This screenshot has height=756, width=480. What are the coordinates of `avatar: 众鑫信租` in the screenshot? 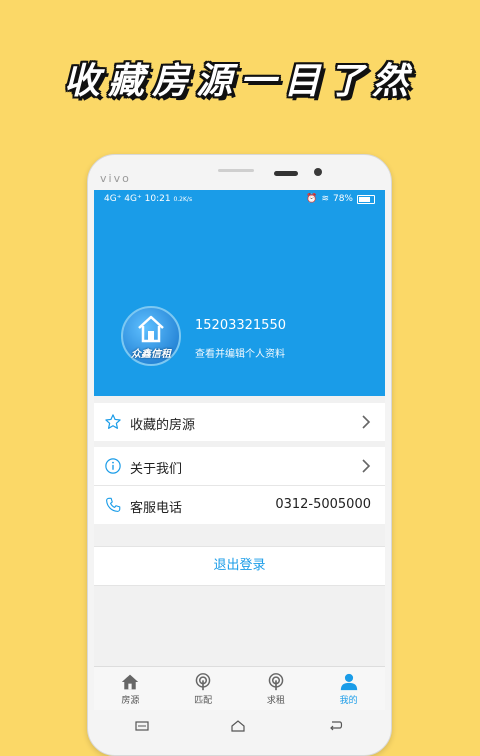 It's located at (151, 336).